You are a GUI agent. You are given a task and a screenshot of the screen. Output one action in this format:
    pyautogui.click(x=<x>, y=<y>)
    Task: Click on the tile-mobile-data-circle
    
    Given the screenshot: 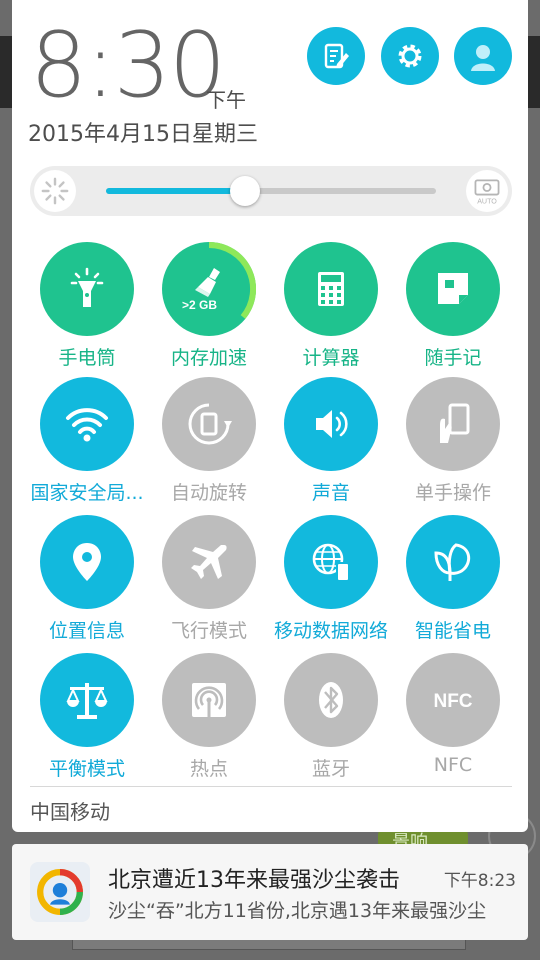 What is the action you would take?
    pyautogui.click(x=331, y=562)
    